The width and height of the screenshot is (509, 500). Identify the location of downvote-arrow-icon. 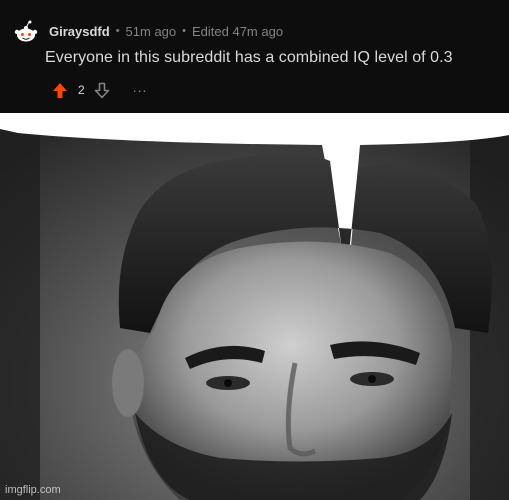
(102, 90).